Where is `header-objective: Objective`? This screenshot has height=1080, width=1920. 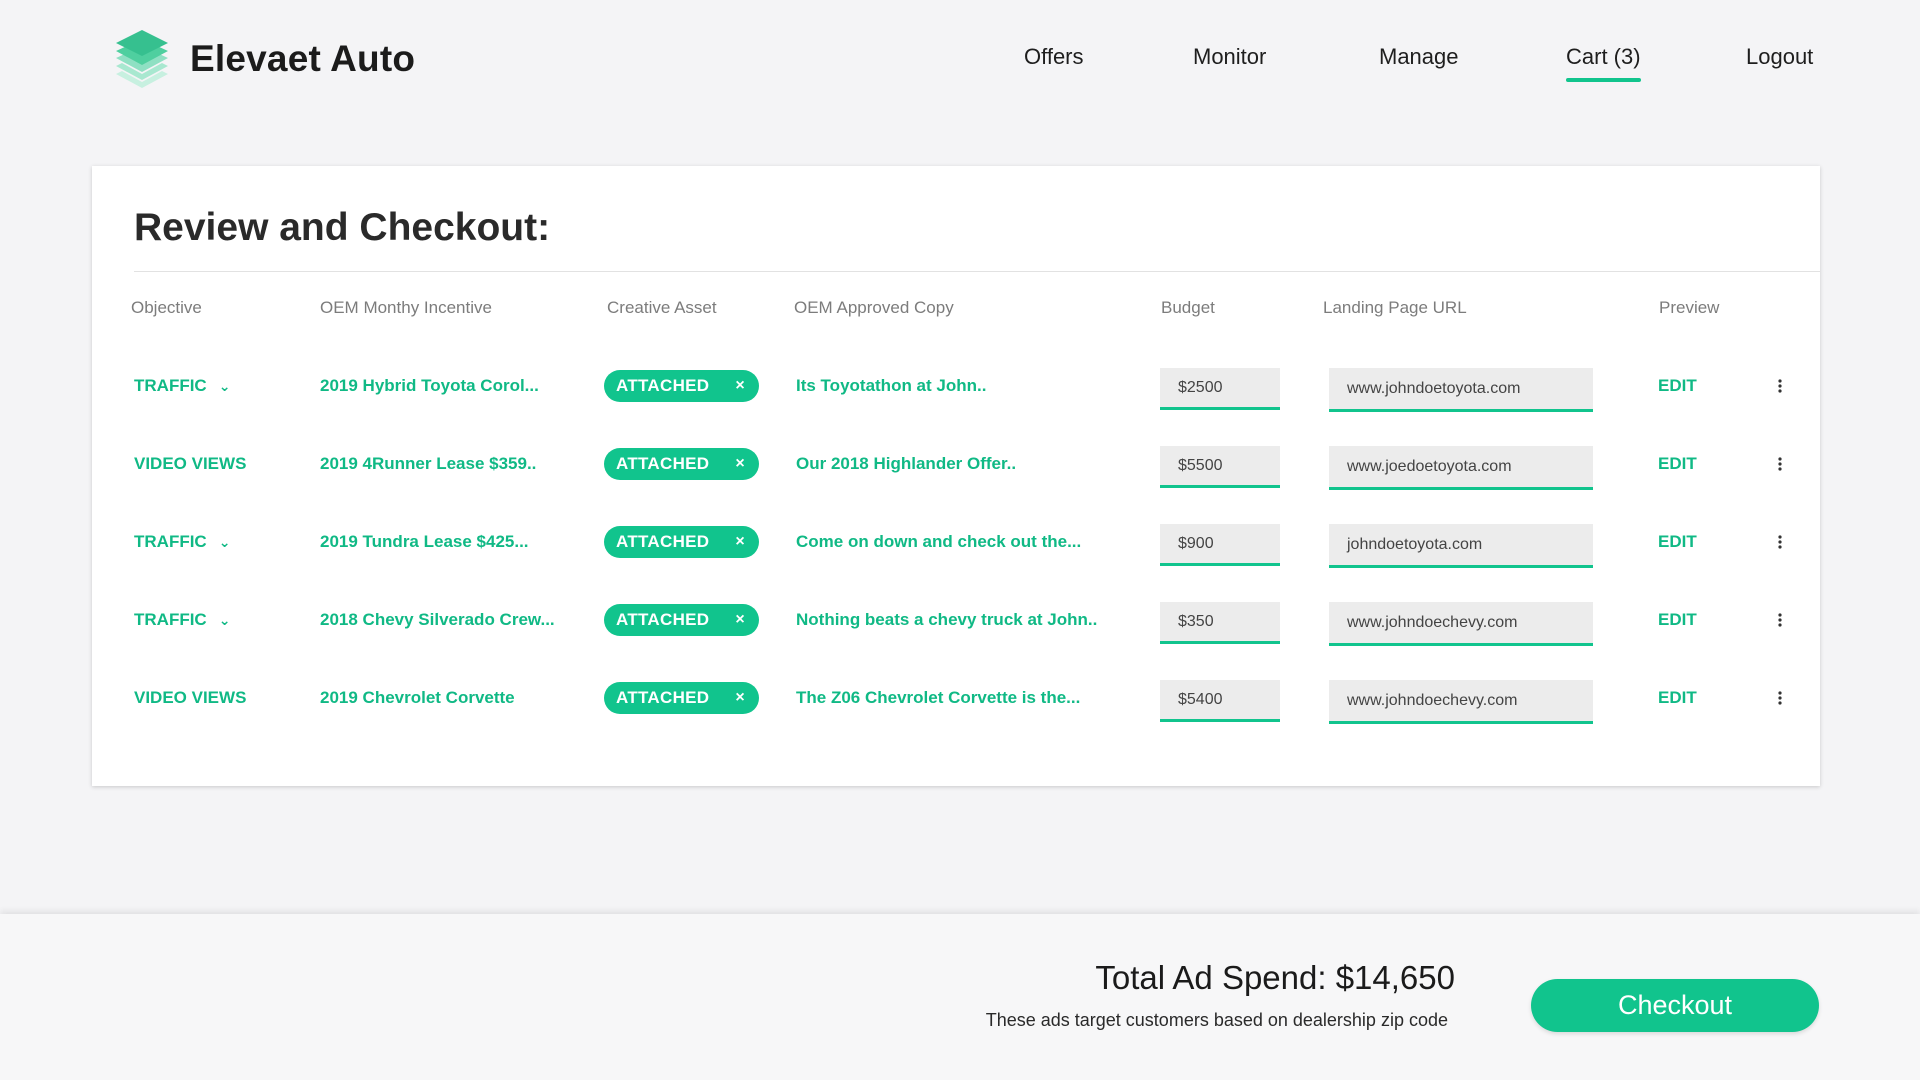 header-objective: Objective is located at coordinates (166, 307).